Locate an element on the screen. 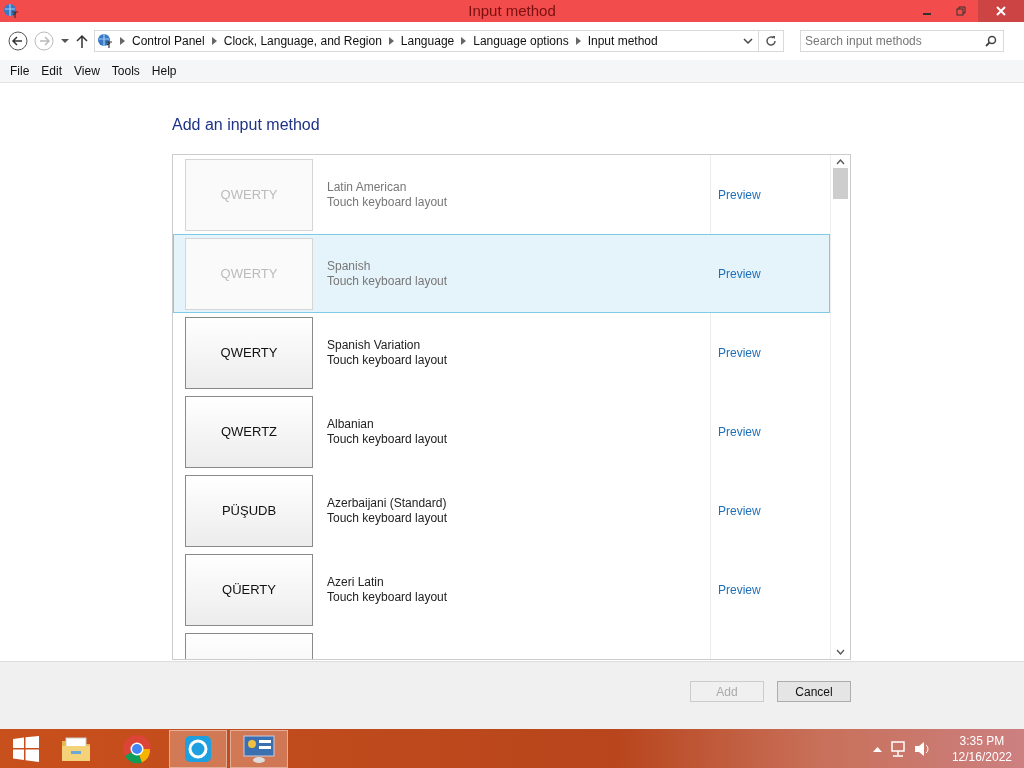 The width and height of the screenshot is (1024, 768). close-button is located at coordinates (1001, 11).